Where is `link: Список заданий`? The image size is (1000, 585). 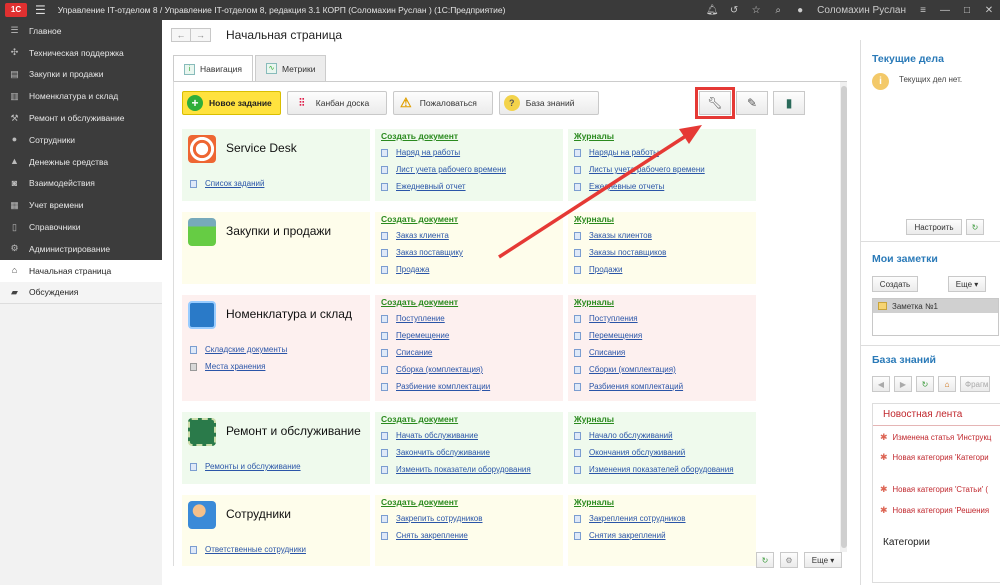 link: Список заданий is located at coordinates (227, 183).